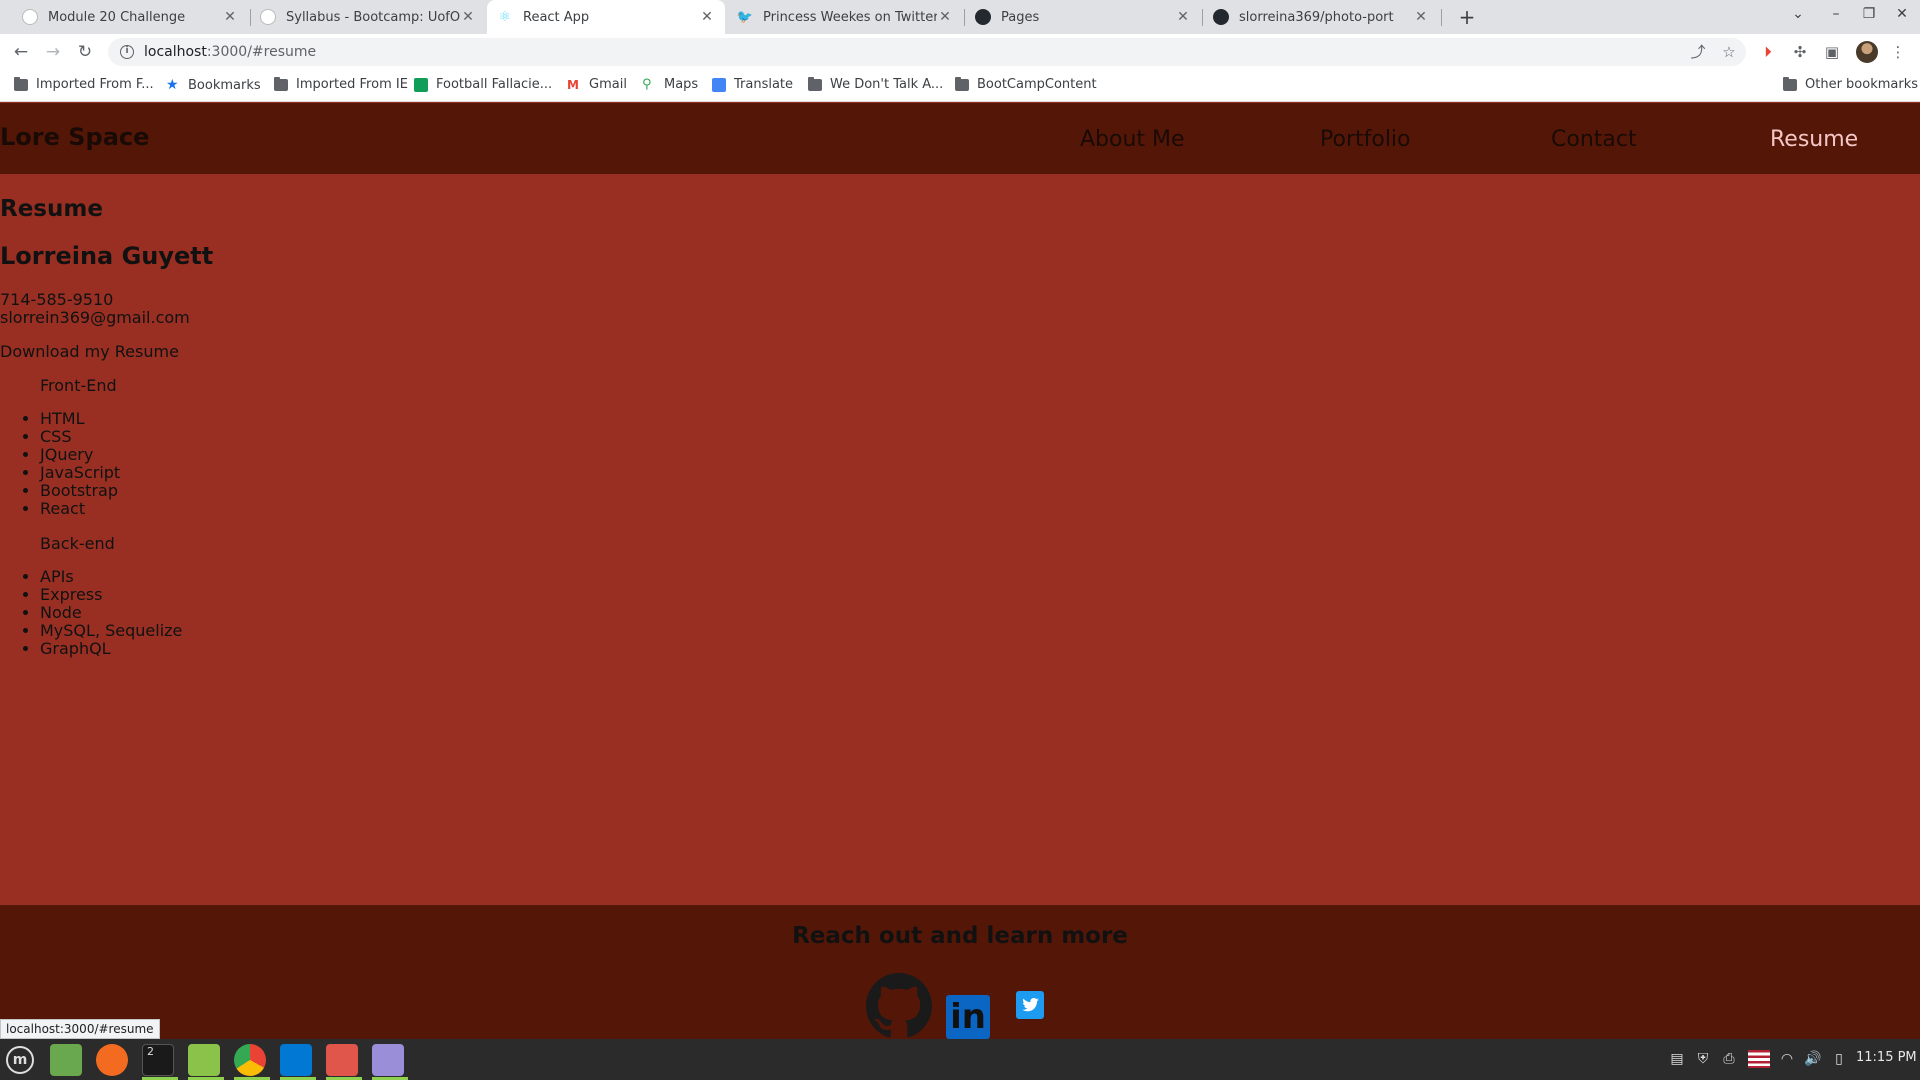 Image resolution: width=1920 pixels, height=1080 pixels. Describe the element at coordinates (53, 52) in the screenshot. I see `forward-icon: →` at that location.